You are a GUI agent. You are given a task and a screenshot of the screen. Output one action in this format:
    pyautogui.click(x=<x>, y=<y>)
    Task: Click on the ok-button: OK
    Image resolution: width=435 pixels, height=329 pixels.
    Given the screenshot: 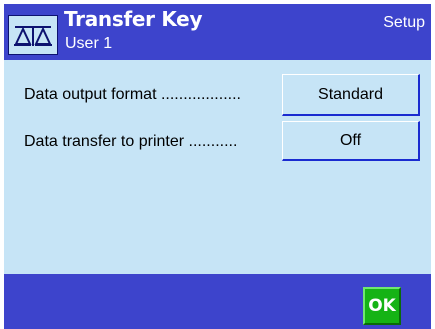 What is the action you would take?
    pyautogui.click(x=382, y=306)
    